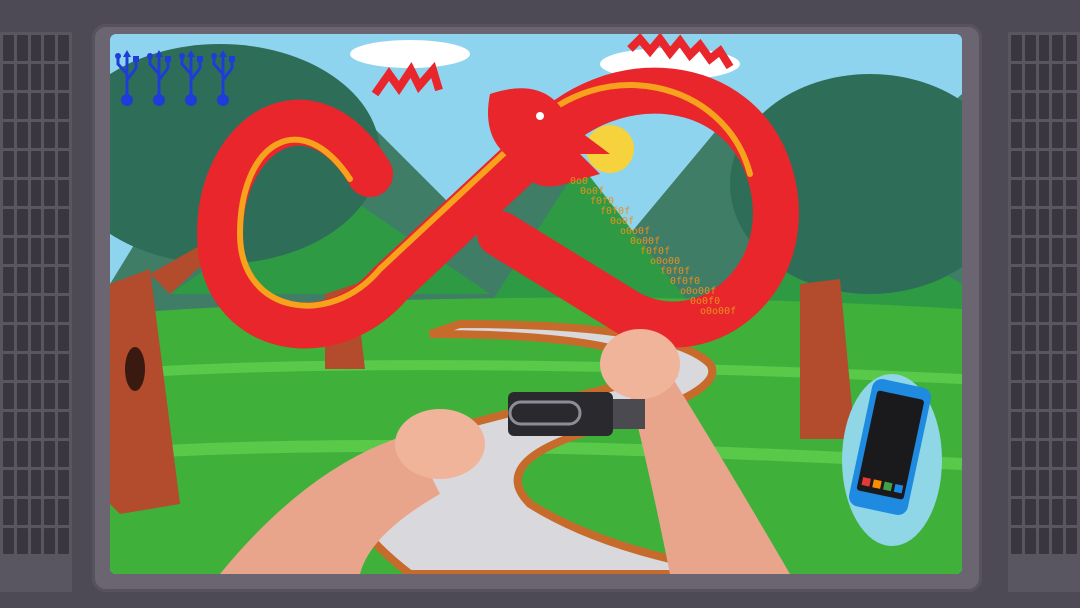 The image size is (1080, 608). I want to click on app-icon, so click(888, 486).